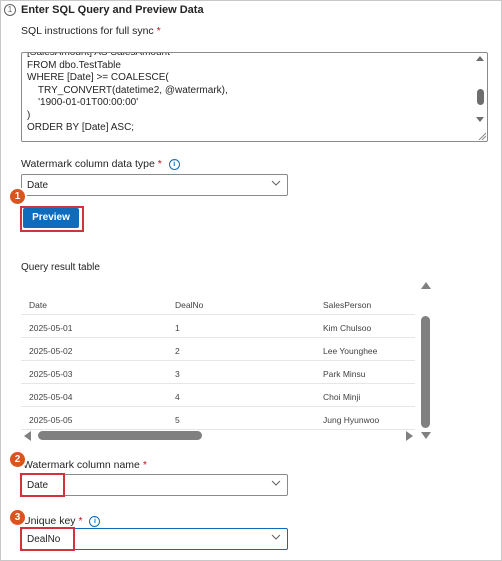 This screenshot has width=502, height=561. I want to click on table-cell: 1, so click(177, 328).